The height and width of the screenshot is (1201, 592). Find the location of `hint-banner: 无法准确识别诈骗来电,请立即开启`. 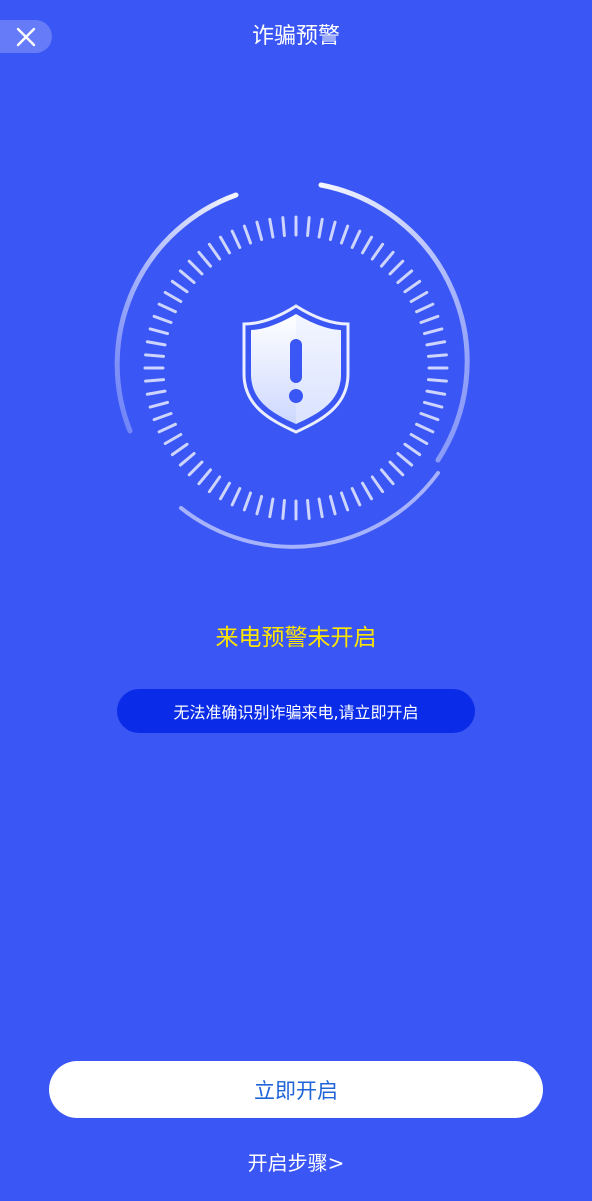

hint-banner: 无法准确识别诈骗来电,请立即开启 is located at coordinates (296, 711).